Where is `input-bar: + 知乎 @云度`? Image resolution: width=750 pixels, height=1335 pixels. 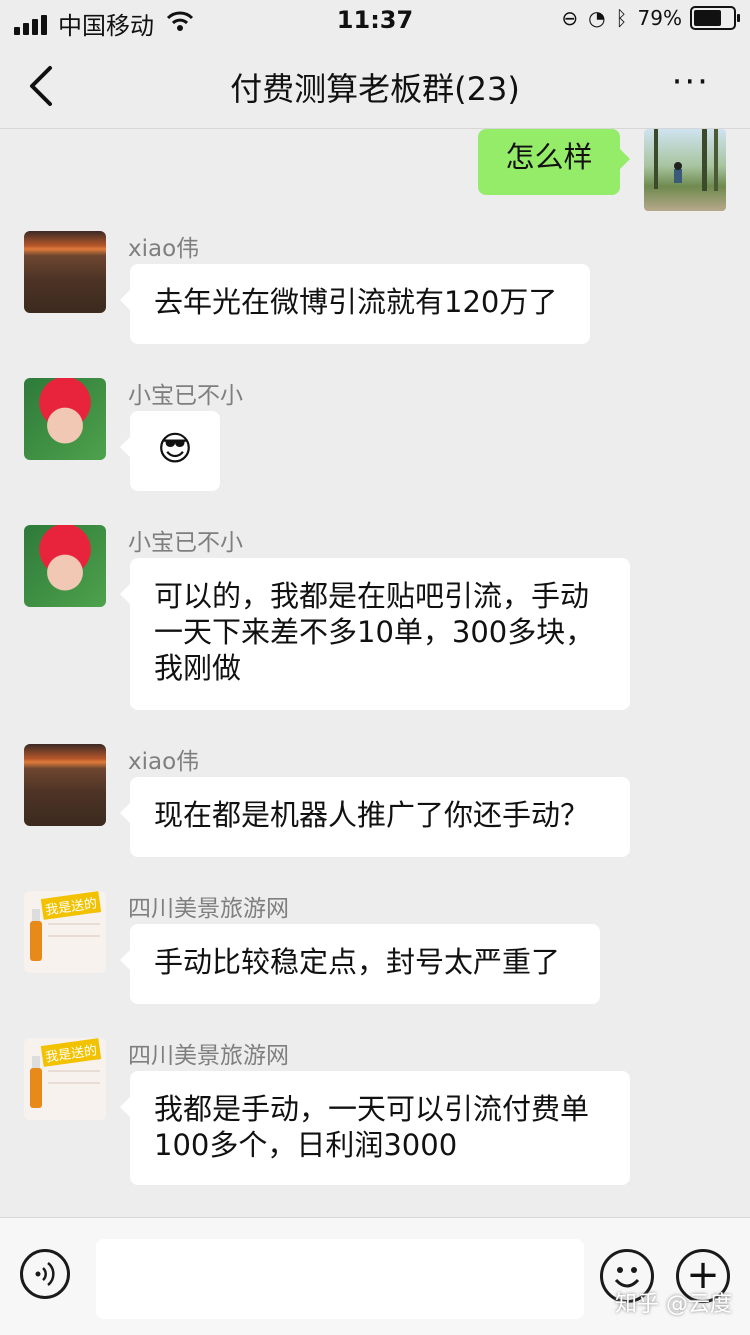 input-bar: + 知乎 @云度 is located at coordinates (375, 1276).